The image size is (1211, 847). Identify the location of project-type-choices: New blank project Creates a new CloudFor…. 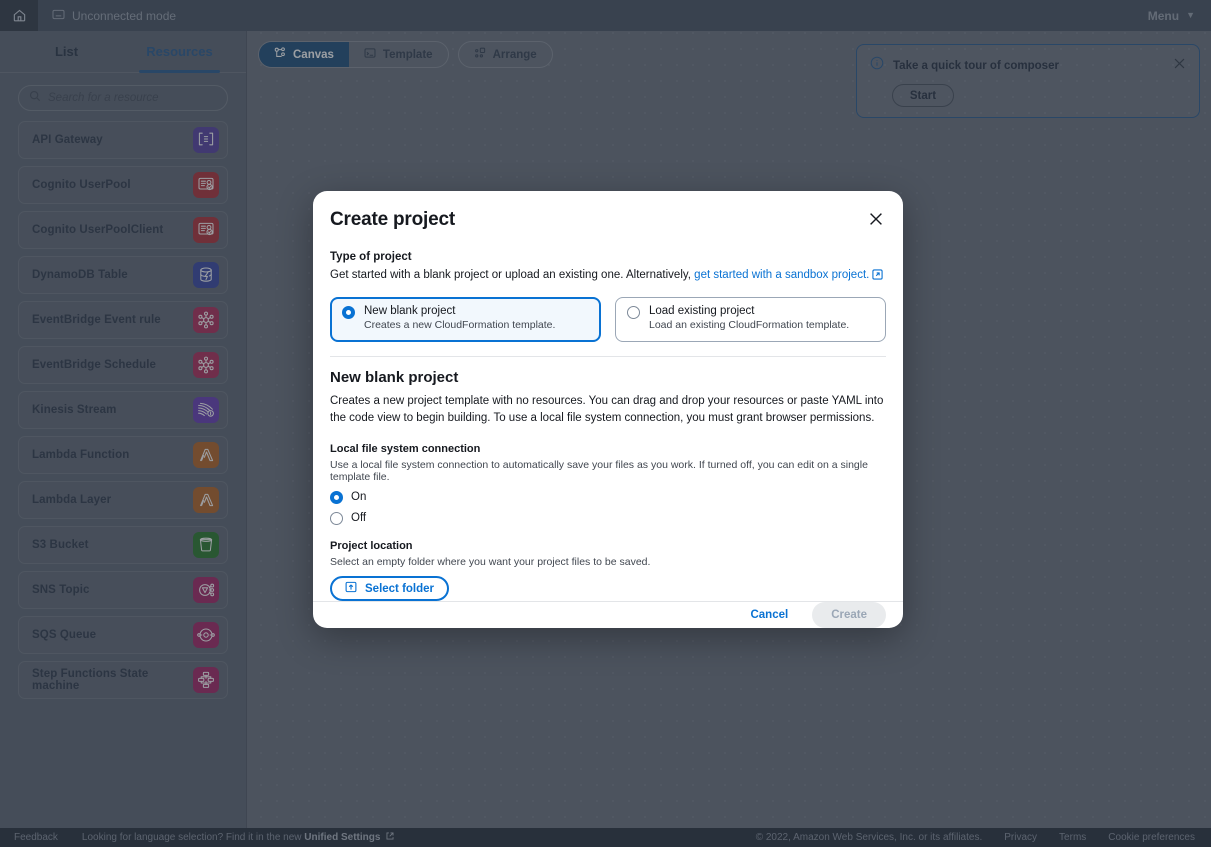
(608, 319).